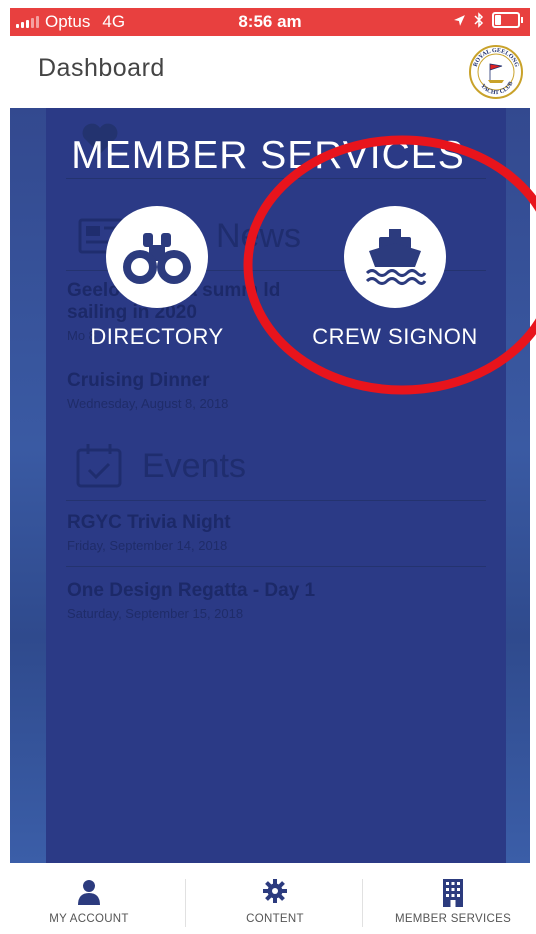 The width and height of the screenshot is (536, 934). I want to click on tab-content: CONTENT, so click(275, 898).